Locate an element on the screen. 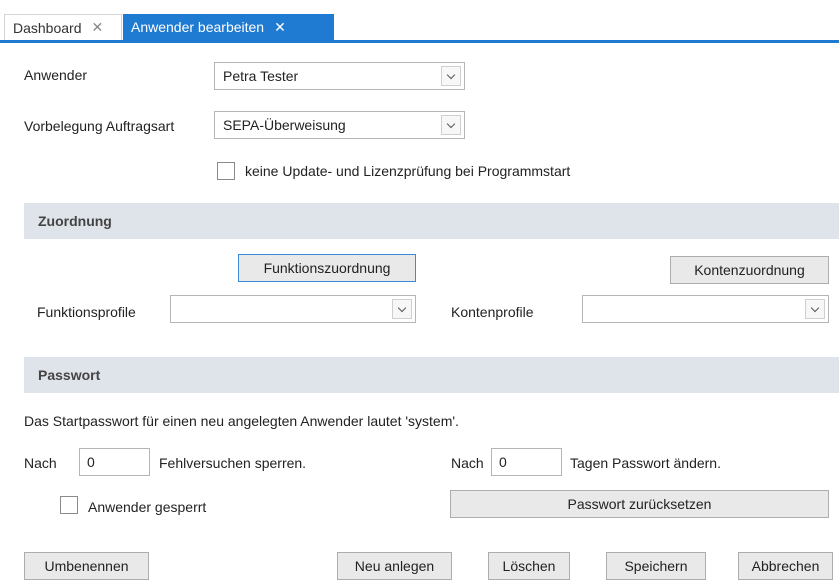 Image resolution: width=839 pixels, height=587 pixels. kontenzuordnung-button: Kontenzuordnung is located at coordinates (749, 270).